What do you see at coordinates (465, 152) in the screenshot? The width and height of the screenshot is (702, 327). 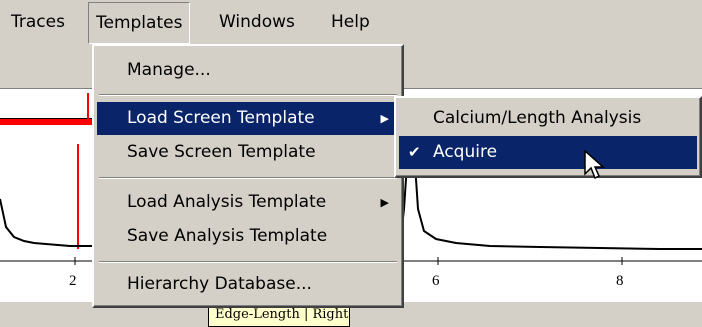 I see `submenu-item-label: Acquire` at bounding box center [465, 152].